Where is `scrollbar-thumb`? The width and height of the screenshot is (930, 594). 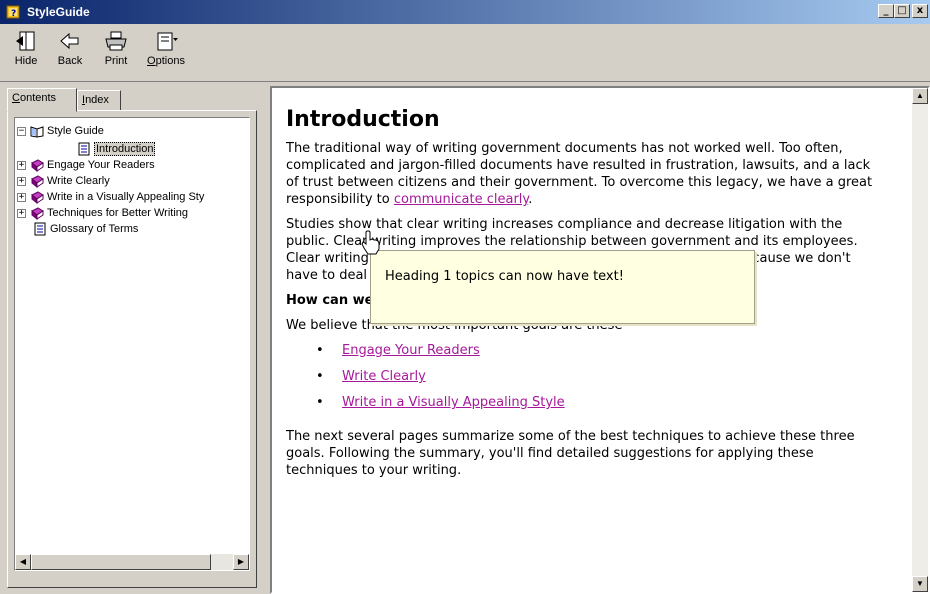
scrollbar-thumb is located at coordinates (121, 562).